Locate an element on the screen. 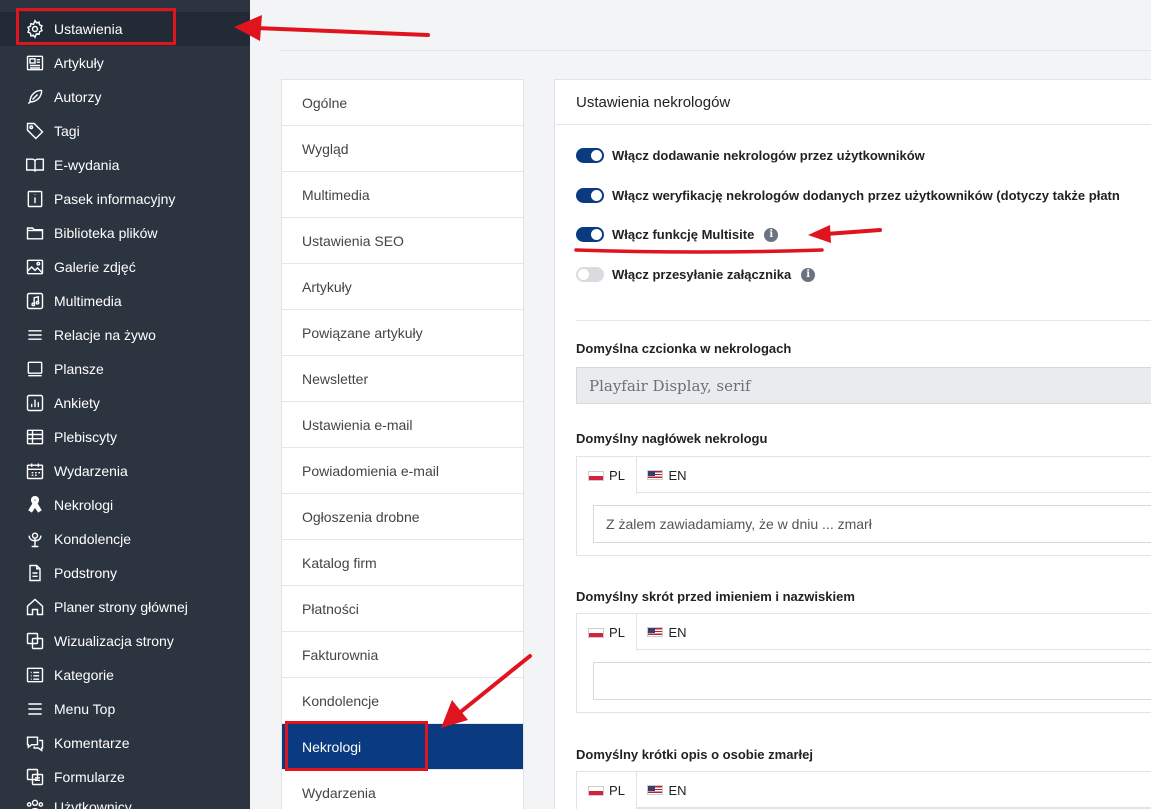 The width and height of the screenshot is (1151, 809). sidebar-item-label: Tagi is located at coordinates (67, 131).